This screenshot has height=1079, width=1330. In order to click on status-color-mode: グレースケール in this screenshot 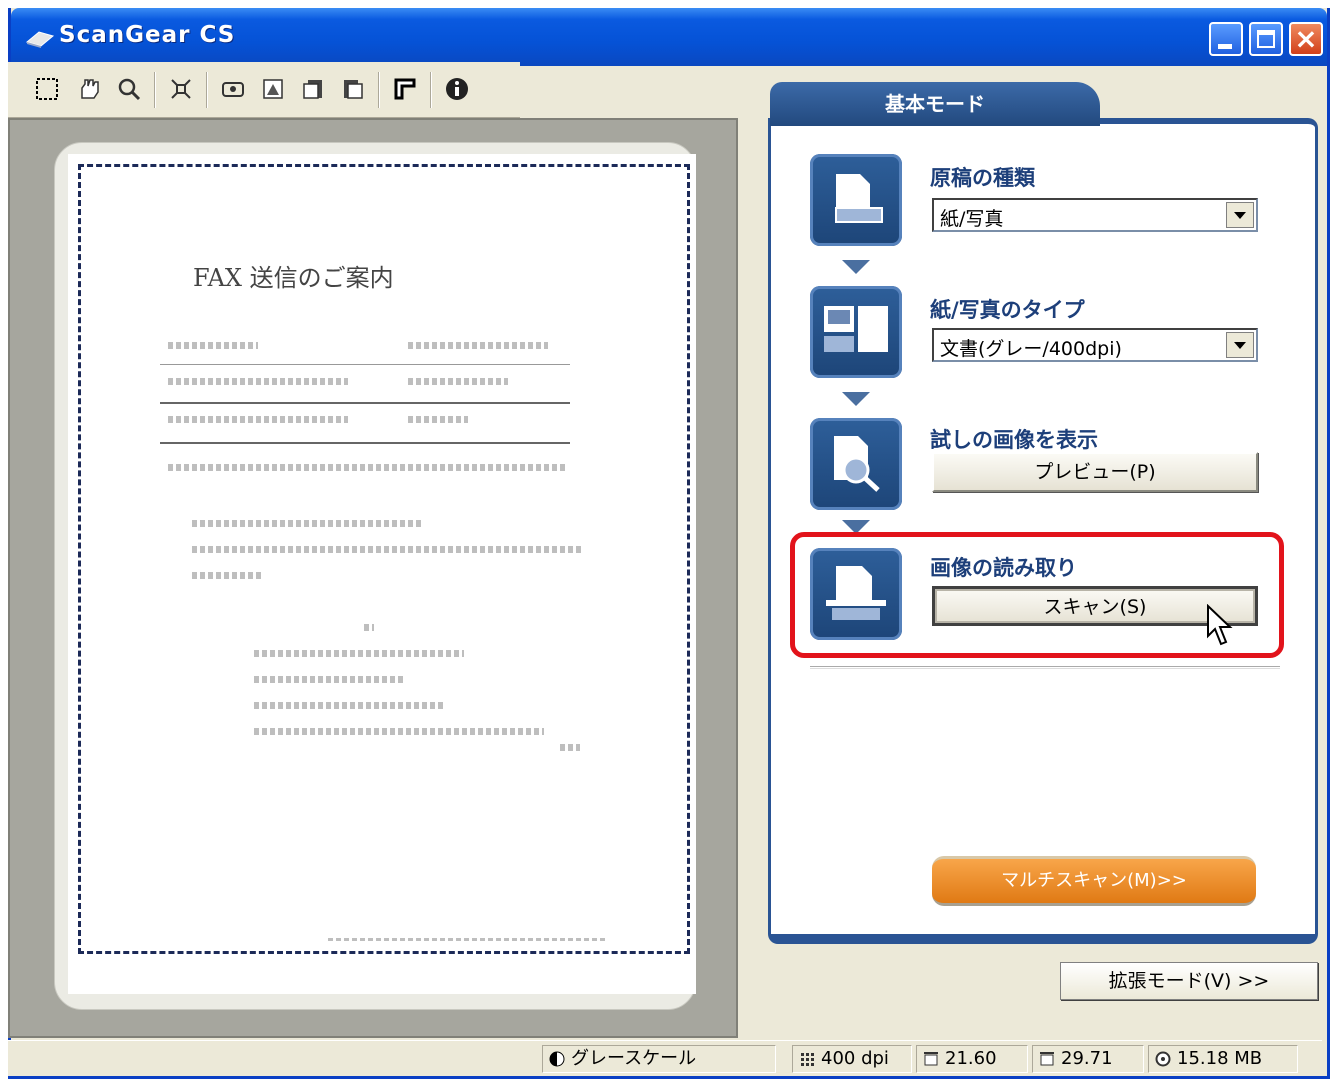, I will do `click(659, 1059)`.